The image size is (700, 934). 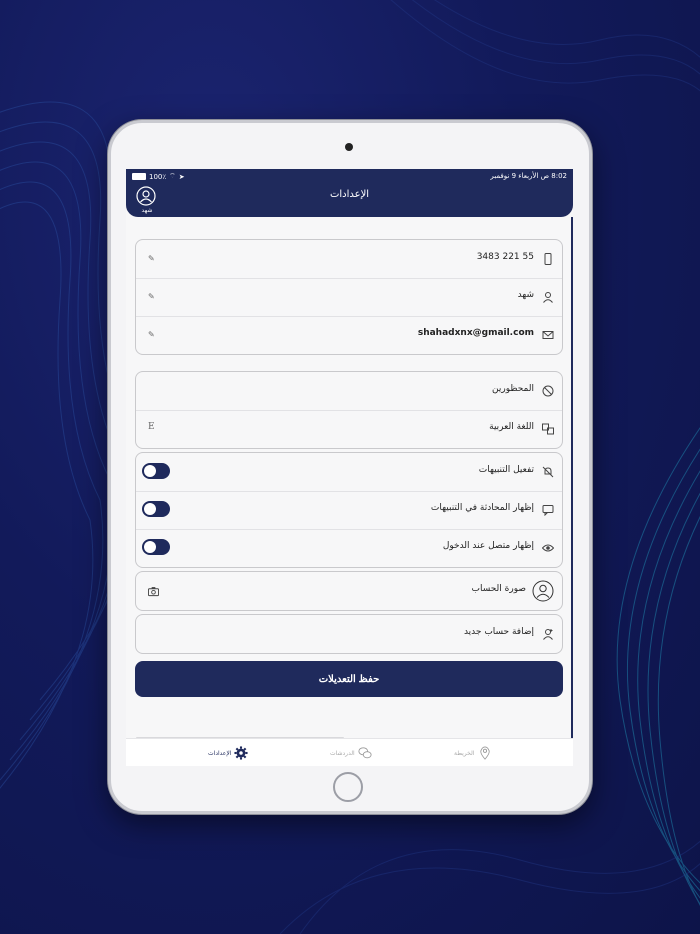 What do you see at coordinates (505, 257) in the screenshot?
I see `phone-value: 55 221 3483` at bounding box center [505, 257].